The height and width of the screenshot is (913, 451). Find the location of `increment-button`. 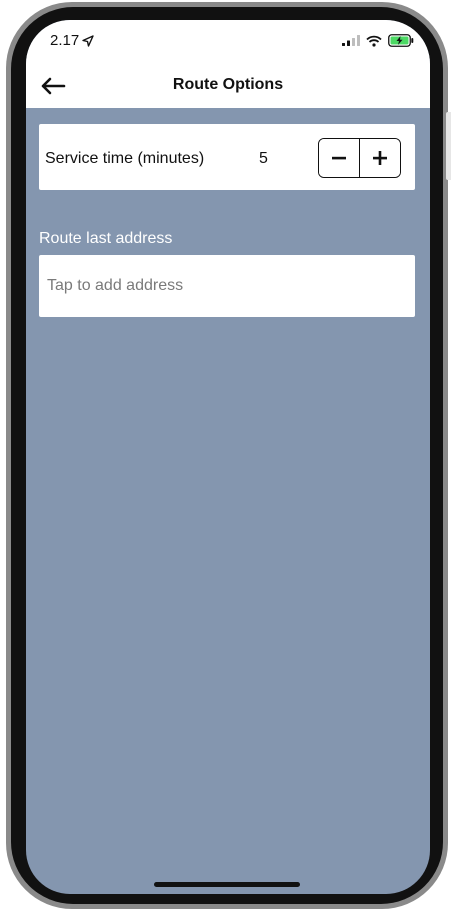

increment-button is located at coordinates (380, 158).